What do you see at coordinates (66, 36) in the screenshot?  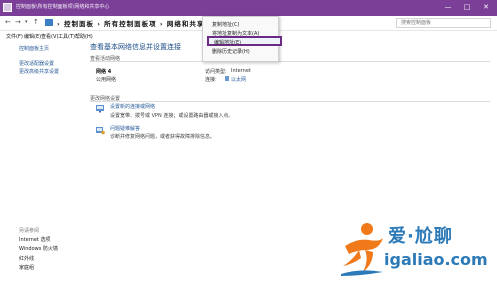 I see `menu-tools: 工具(T)` at bounding box center [66, 36].